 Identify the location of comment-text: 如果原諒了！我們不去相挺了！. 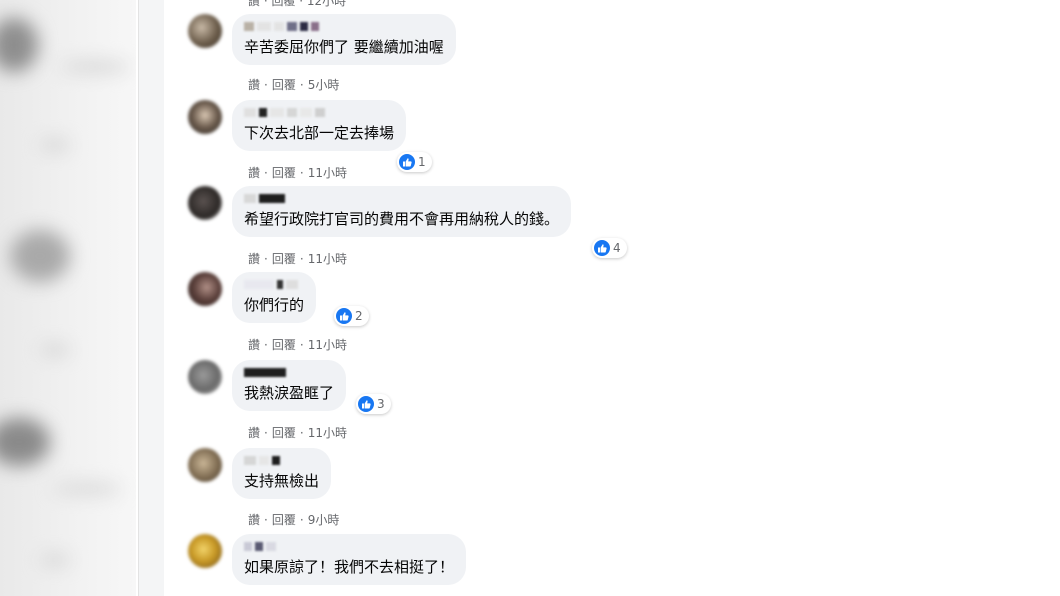
(349, 567).